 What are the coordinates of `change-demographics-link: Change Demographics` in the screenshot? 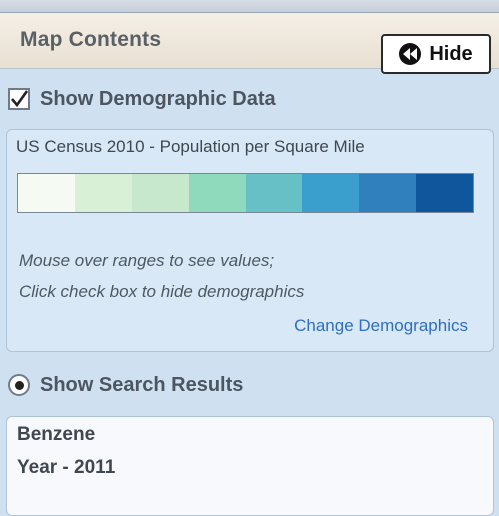 It's located at (381, 326).